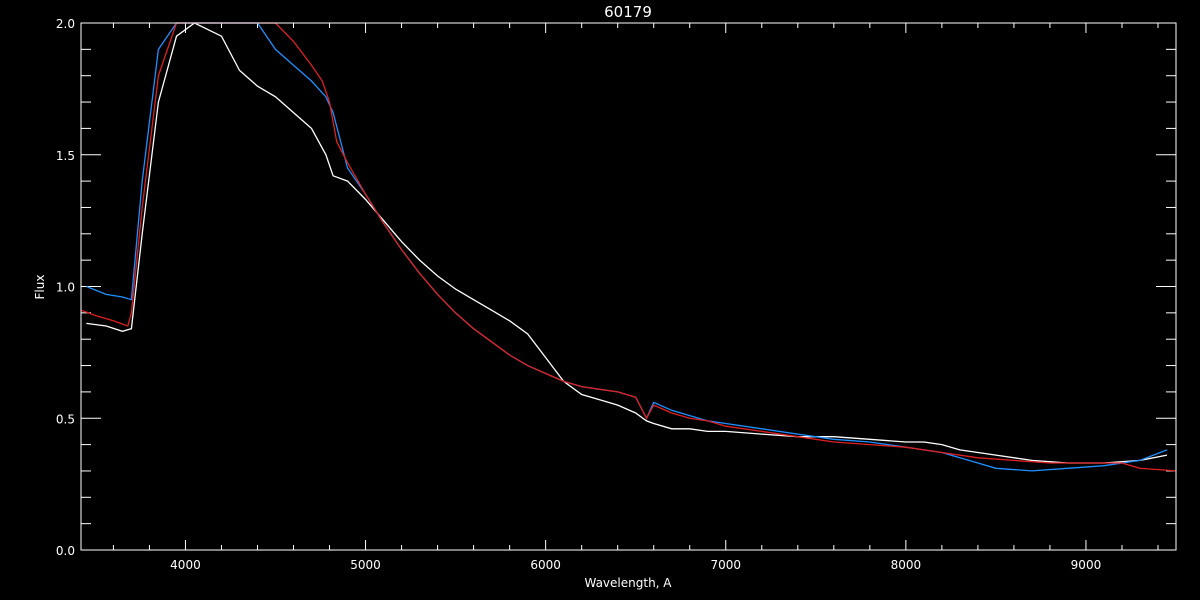  I want to click on y-tick-label: 2.0, so click(65, 24).